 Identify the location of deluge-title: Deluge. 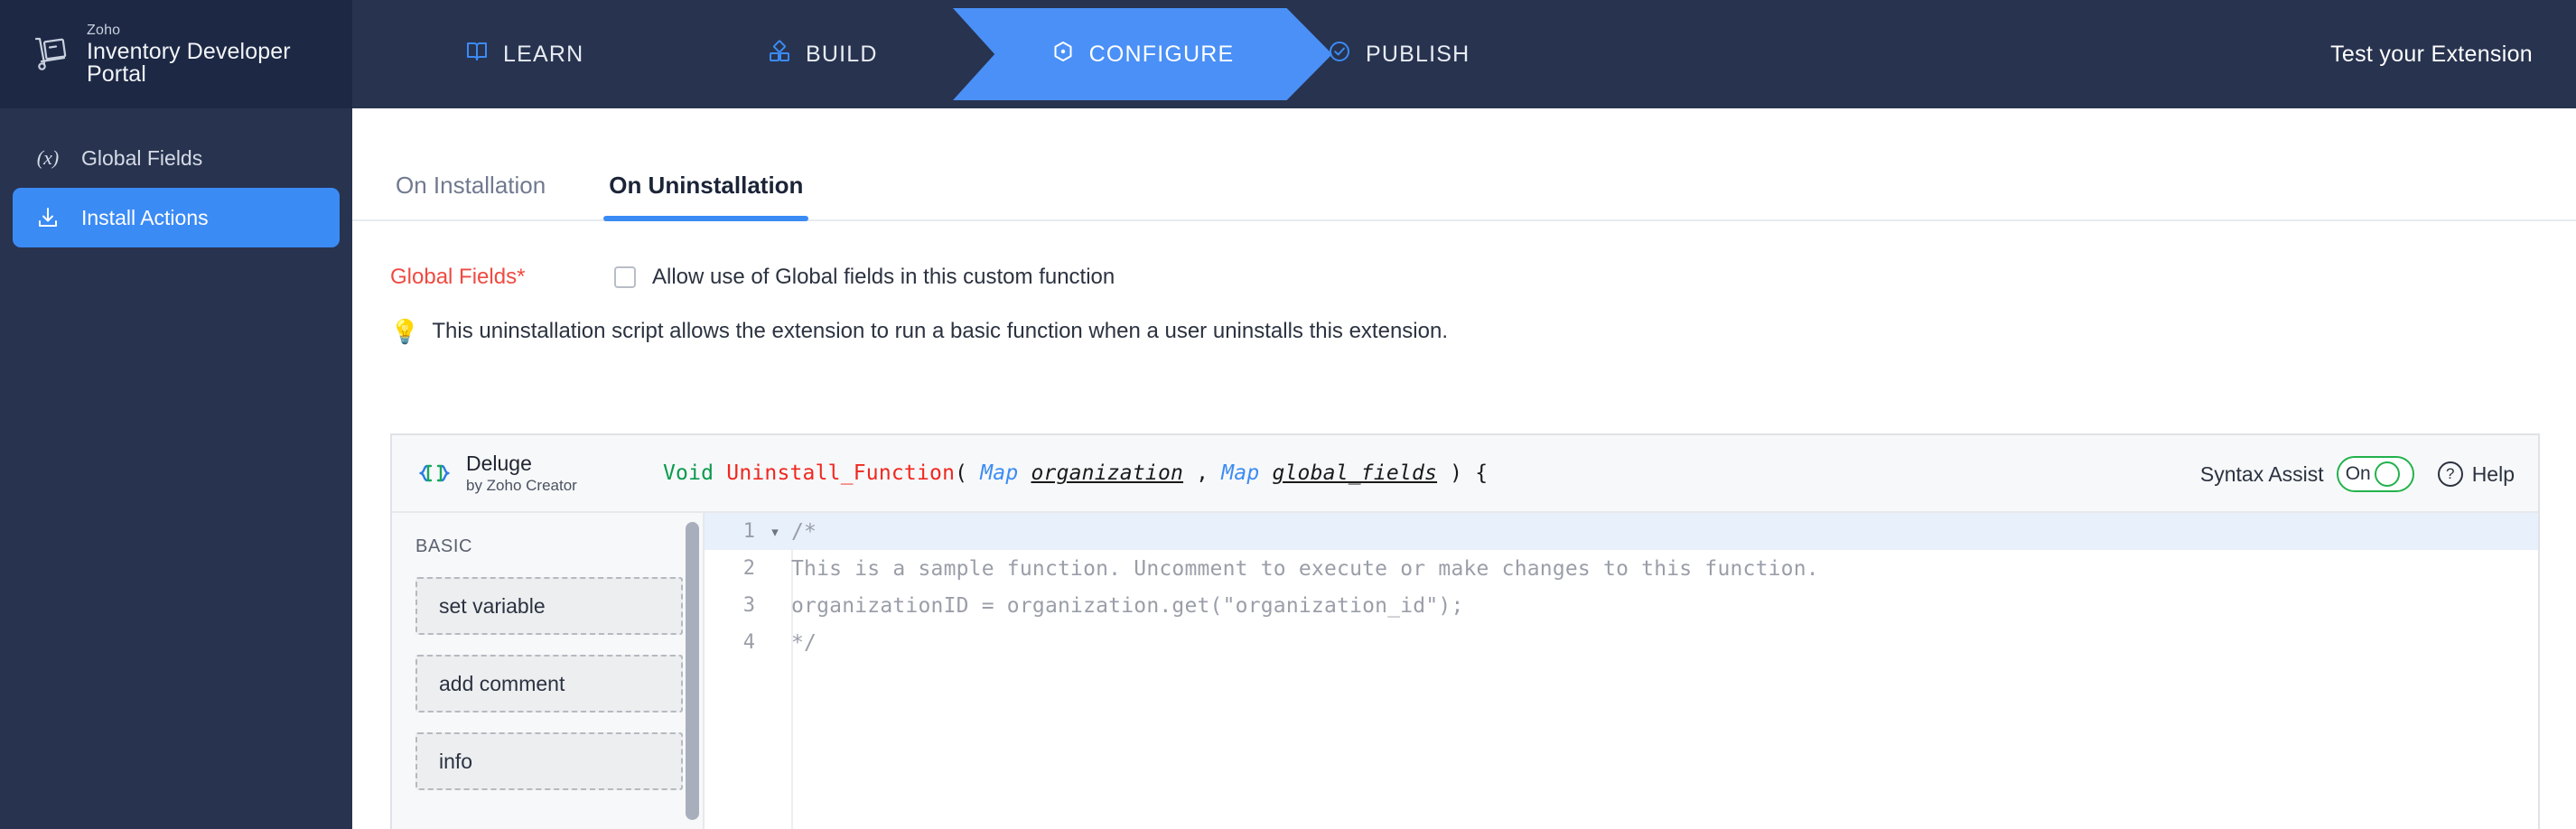
(499, 464).